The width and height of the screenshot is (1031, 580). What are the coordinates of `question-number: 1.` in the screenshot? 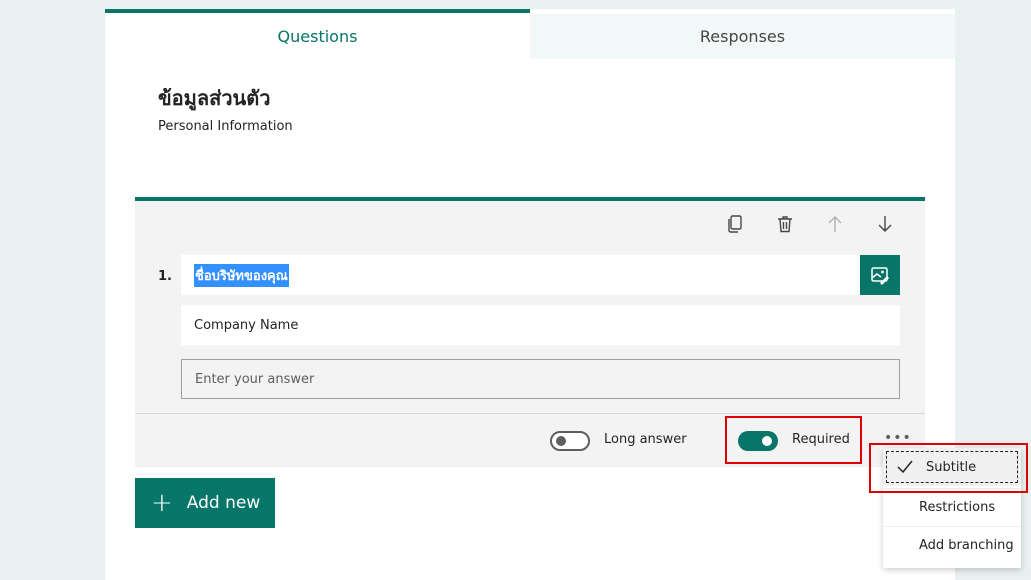 It's located at (165, 276).